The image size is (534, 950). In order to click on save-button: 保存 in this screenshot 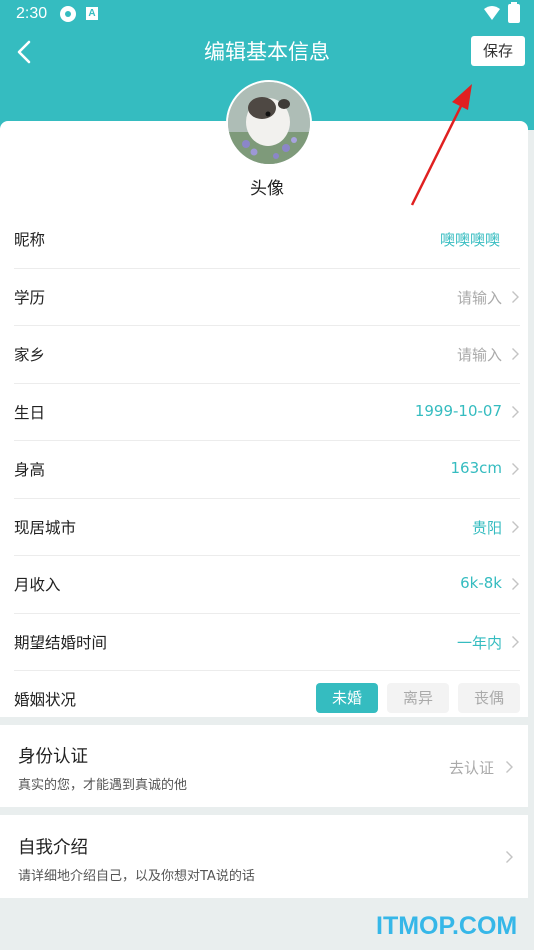, I will do `click(498, 51)`.